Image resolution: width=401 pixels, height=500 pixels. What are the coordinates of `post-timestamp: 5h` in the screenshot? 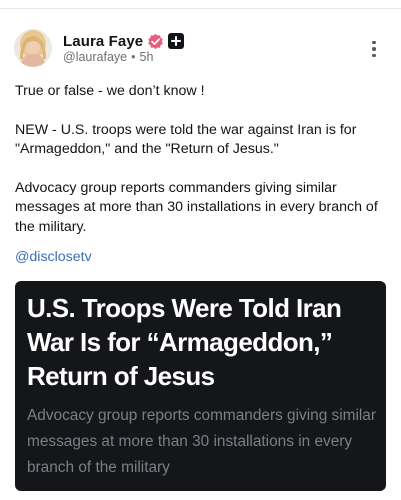 It's located at (147, 57).